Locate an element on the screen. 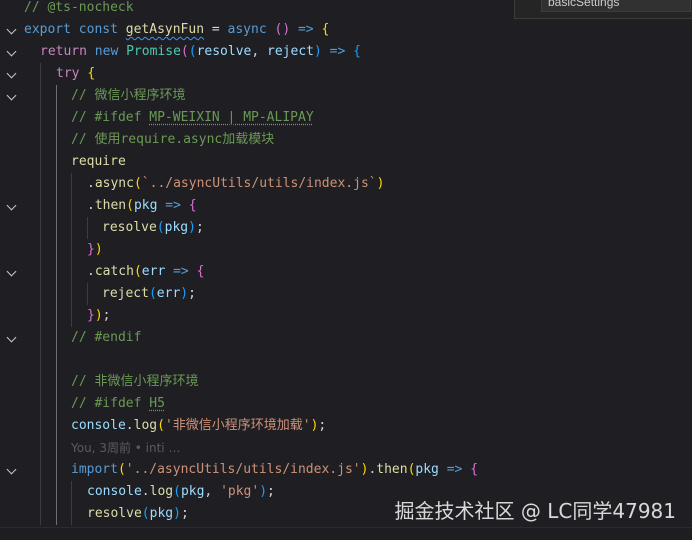 Image resolution: width=692 pixels, height=540 pixels. code-line: // 非微信小程序环境 is located at coordinates (346, 382).